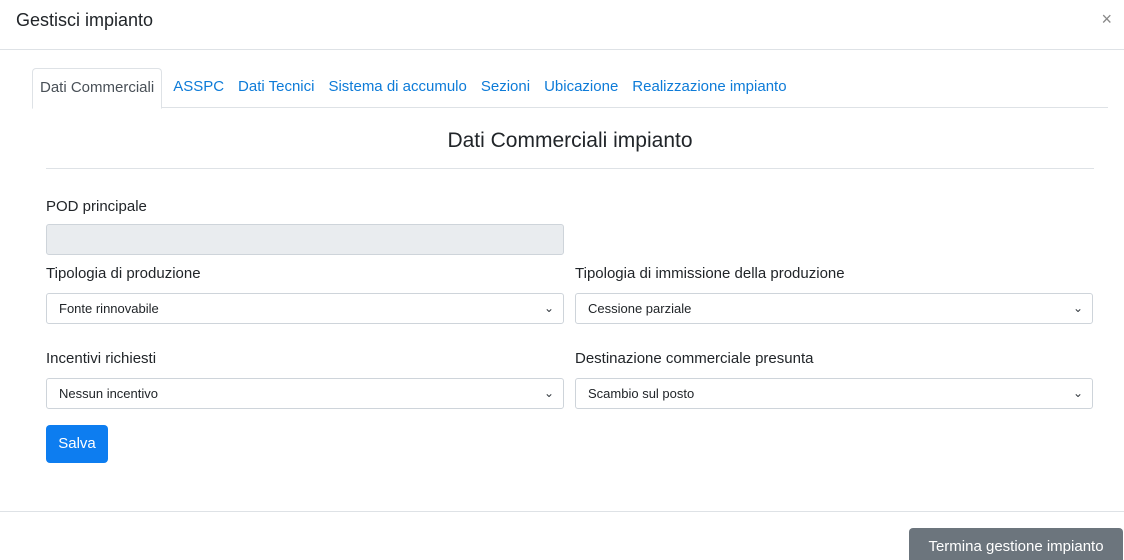  Describe the element at coordinates (77, 444) in the screenshot. I see `save-button: Salva` at that location.